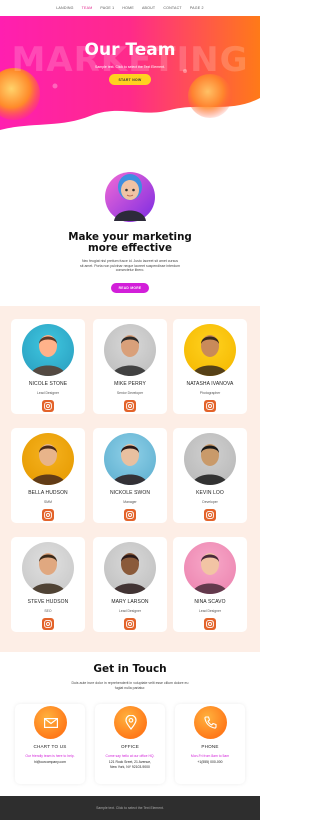 The width and height of the screenshot is (320, 820). What do you see at coordinates (64, 8) in the screenshot?
I see `nav-landing: LANDING` at bounding box center [64, 8].